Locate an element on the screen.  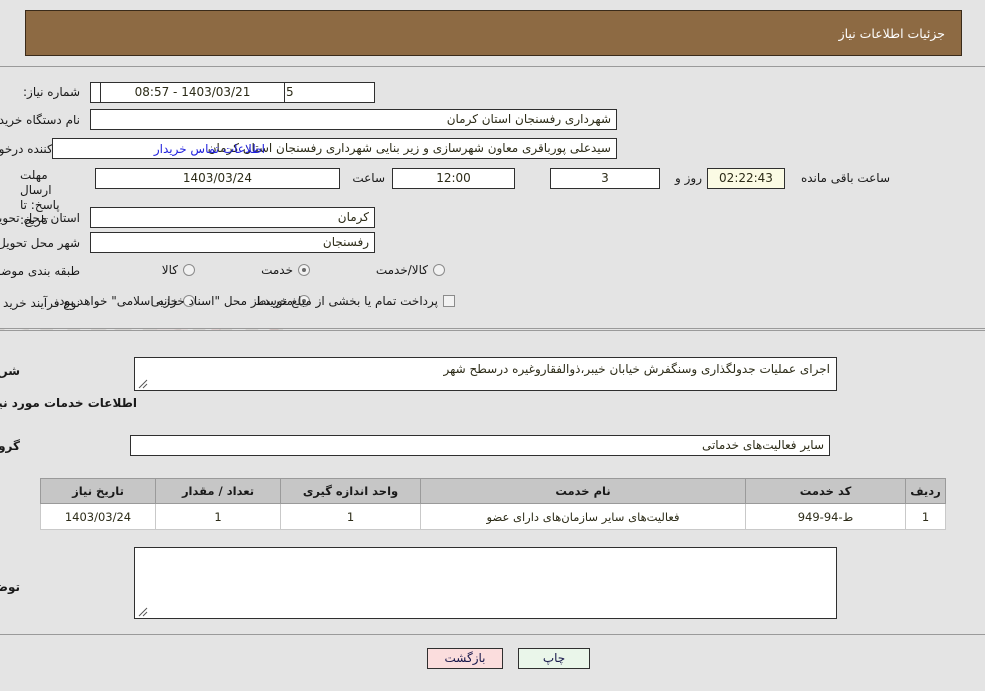
back-button: بازگشت is located at coordinates (465, 658).